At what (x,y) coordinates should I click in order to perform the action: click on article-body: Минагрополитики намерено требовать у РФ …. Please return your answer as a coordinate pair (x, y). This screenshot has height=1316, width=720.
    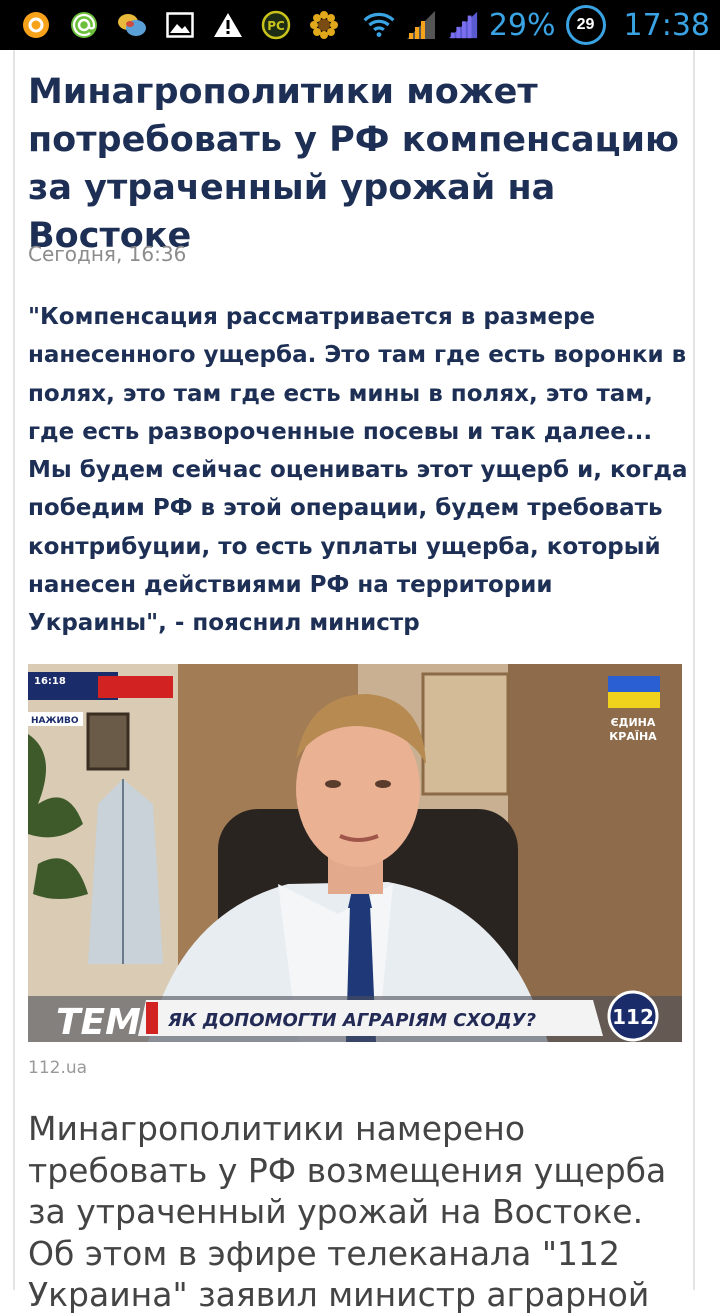
    Looking at the image, I should click on (347, 1211).